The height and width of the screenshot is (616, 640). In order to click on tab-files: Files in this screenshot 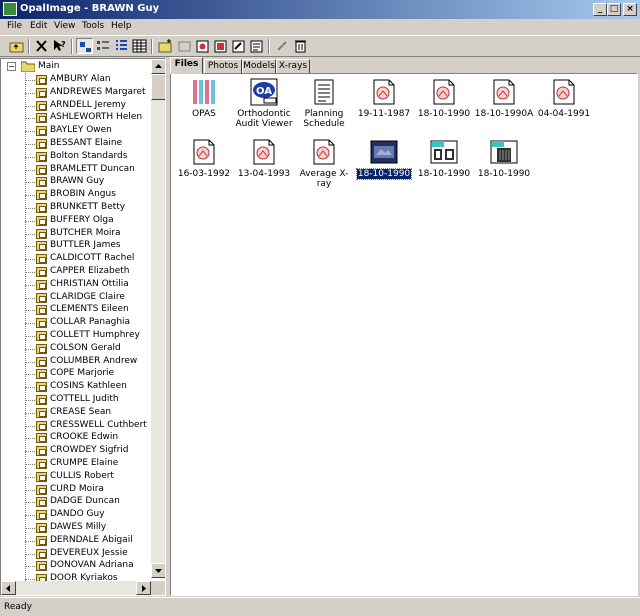, I will do `click(186, 65)`.